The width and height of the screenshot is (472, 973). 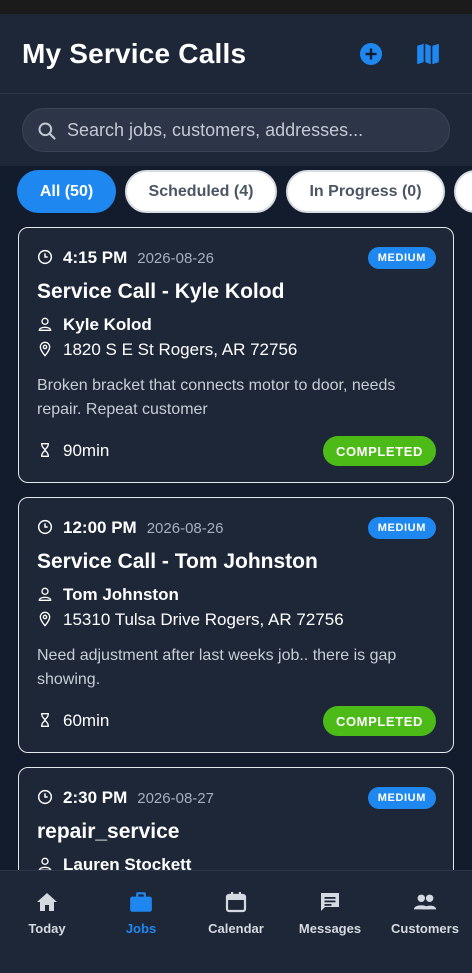 What do you see at coordinates (47, 928) in the screenshot?
I see `tab-label: Today` at bounding box center [47, 928].